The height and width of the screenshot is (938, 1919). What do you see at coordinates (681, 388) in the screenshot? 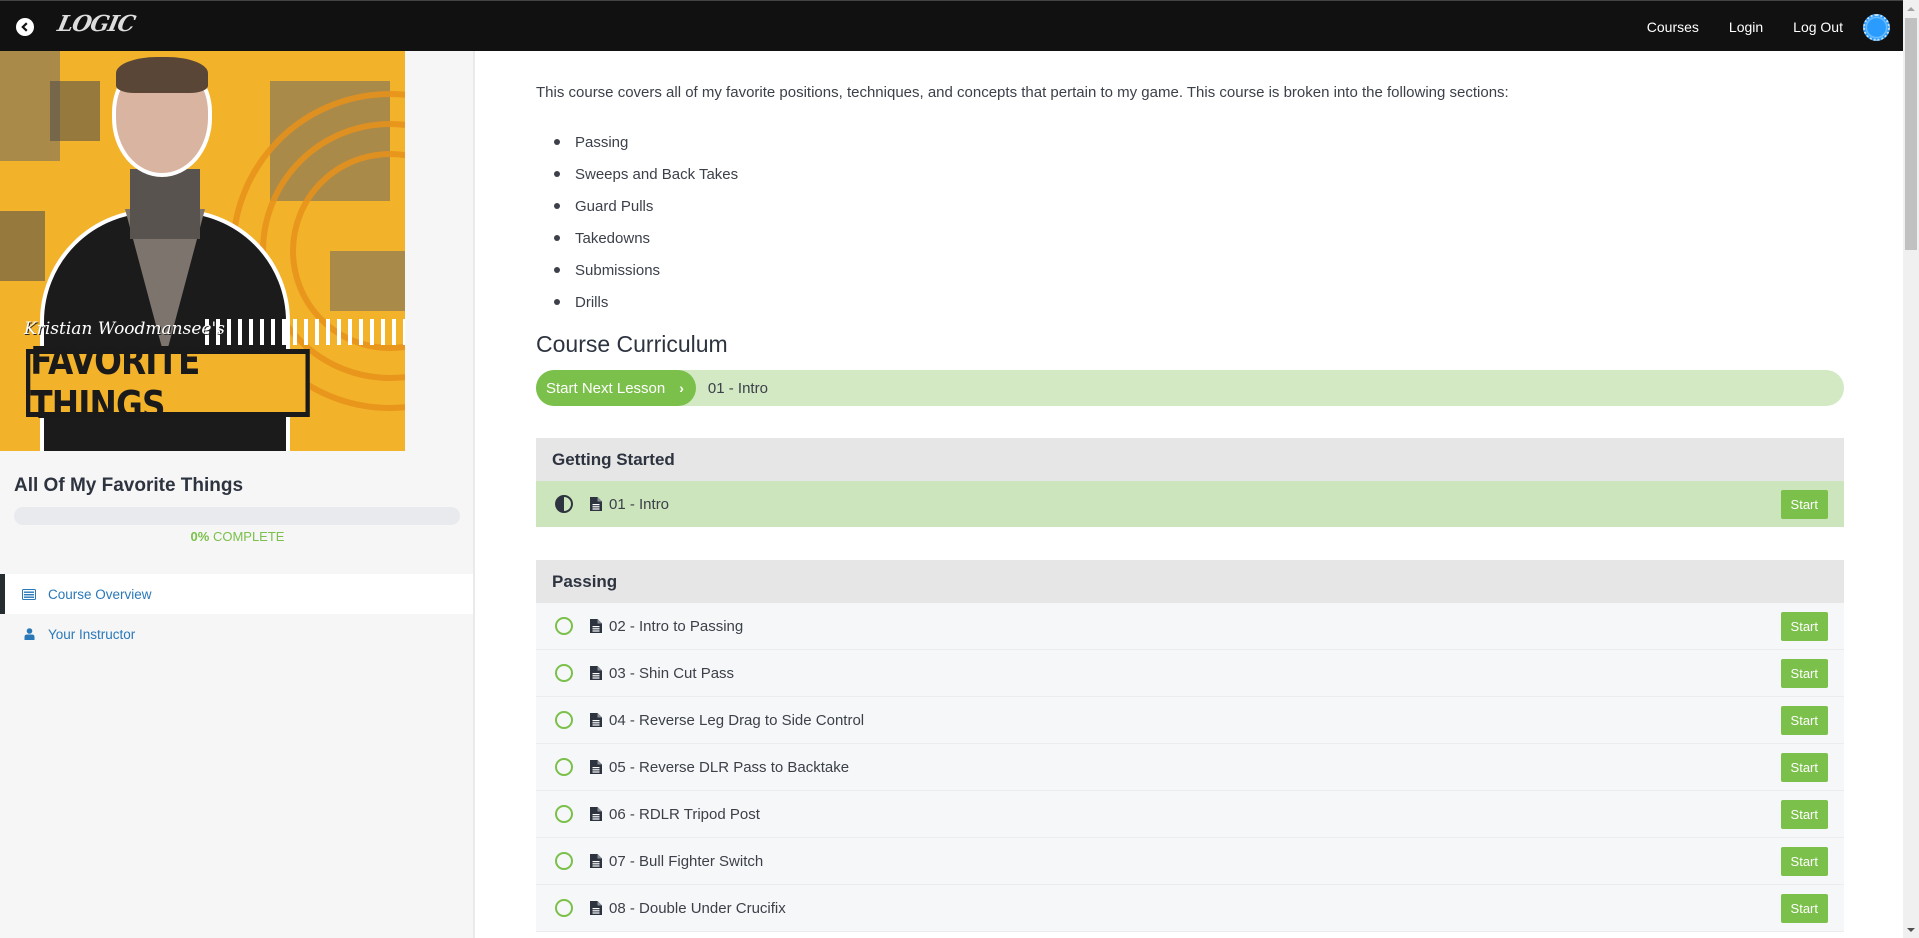
I see `chevron-right-icon: ›` at bounding box center [681, 388].